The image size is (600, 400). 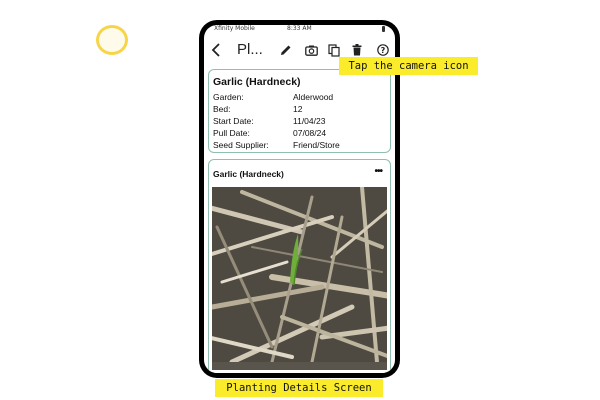 What do you see at coordinates (112, 40) in the screenshot?
I see `camera-highlight-ring` at bounding box center [112, 40].